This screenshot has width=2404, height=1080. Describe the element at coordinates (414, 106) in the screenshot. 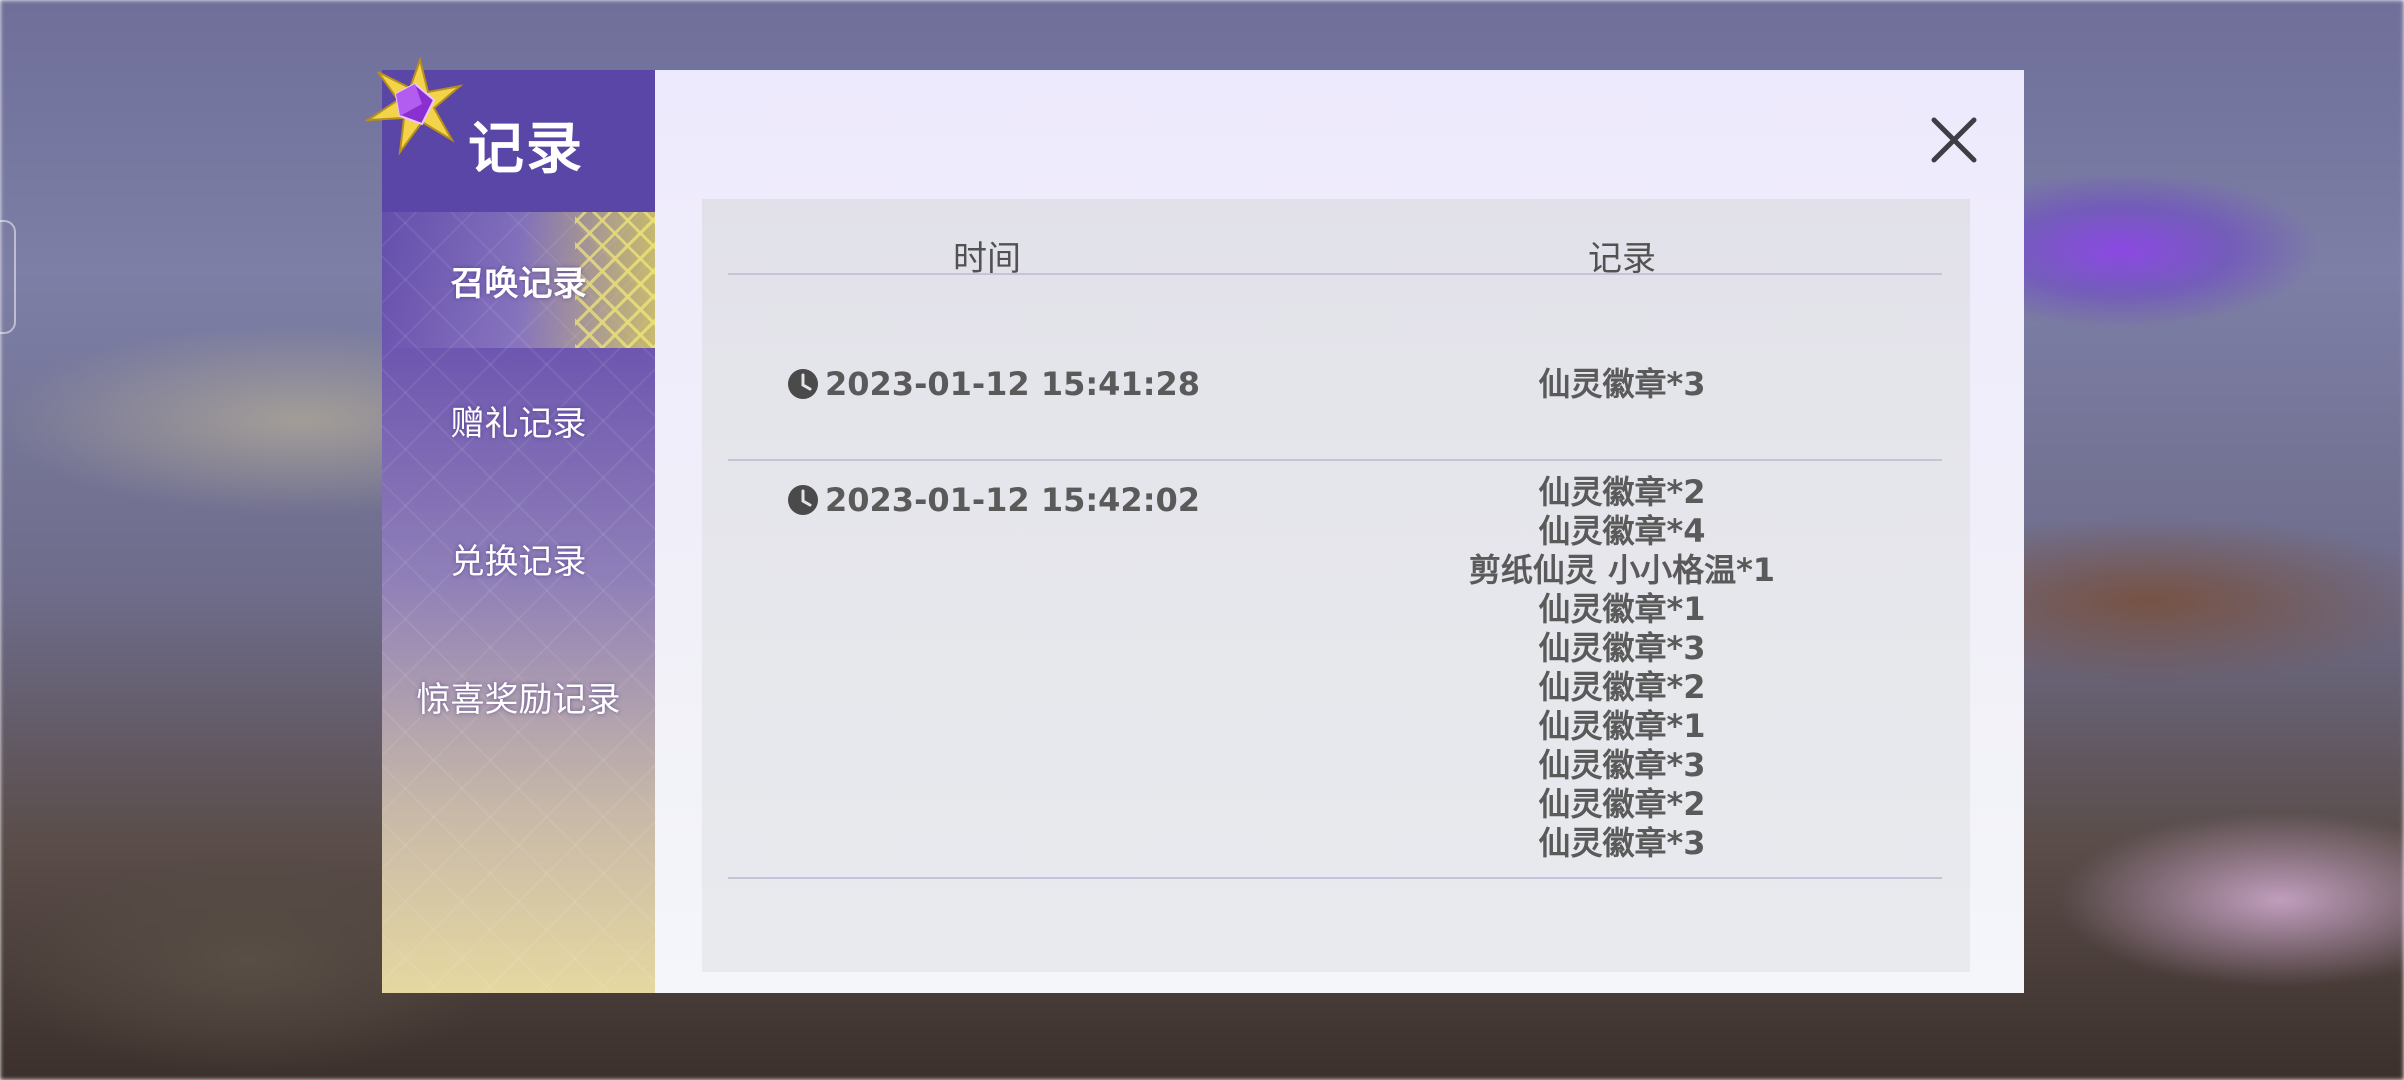

I see `purple-gem-star-icon` at that location.